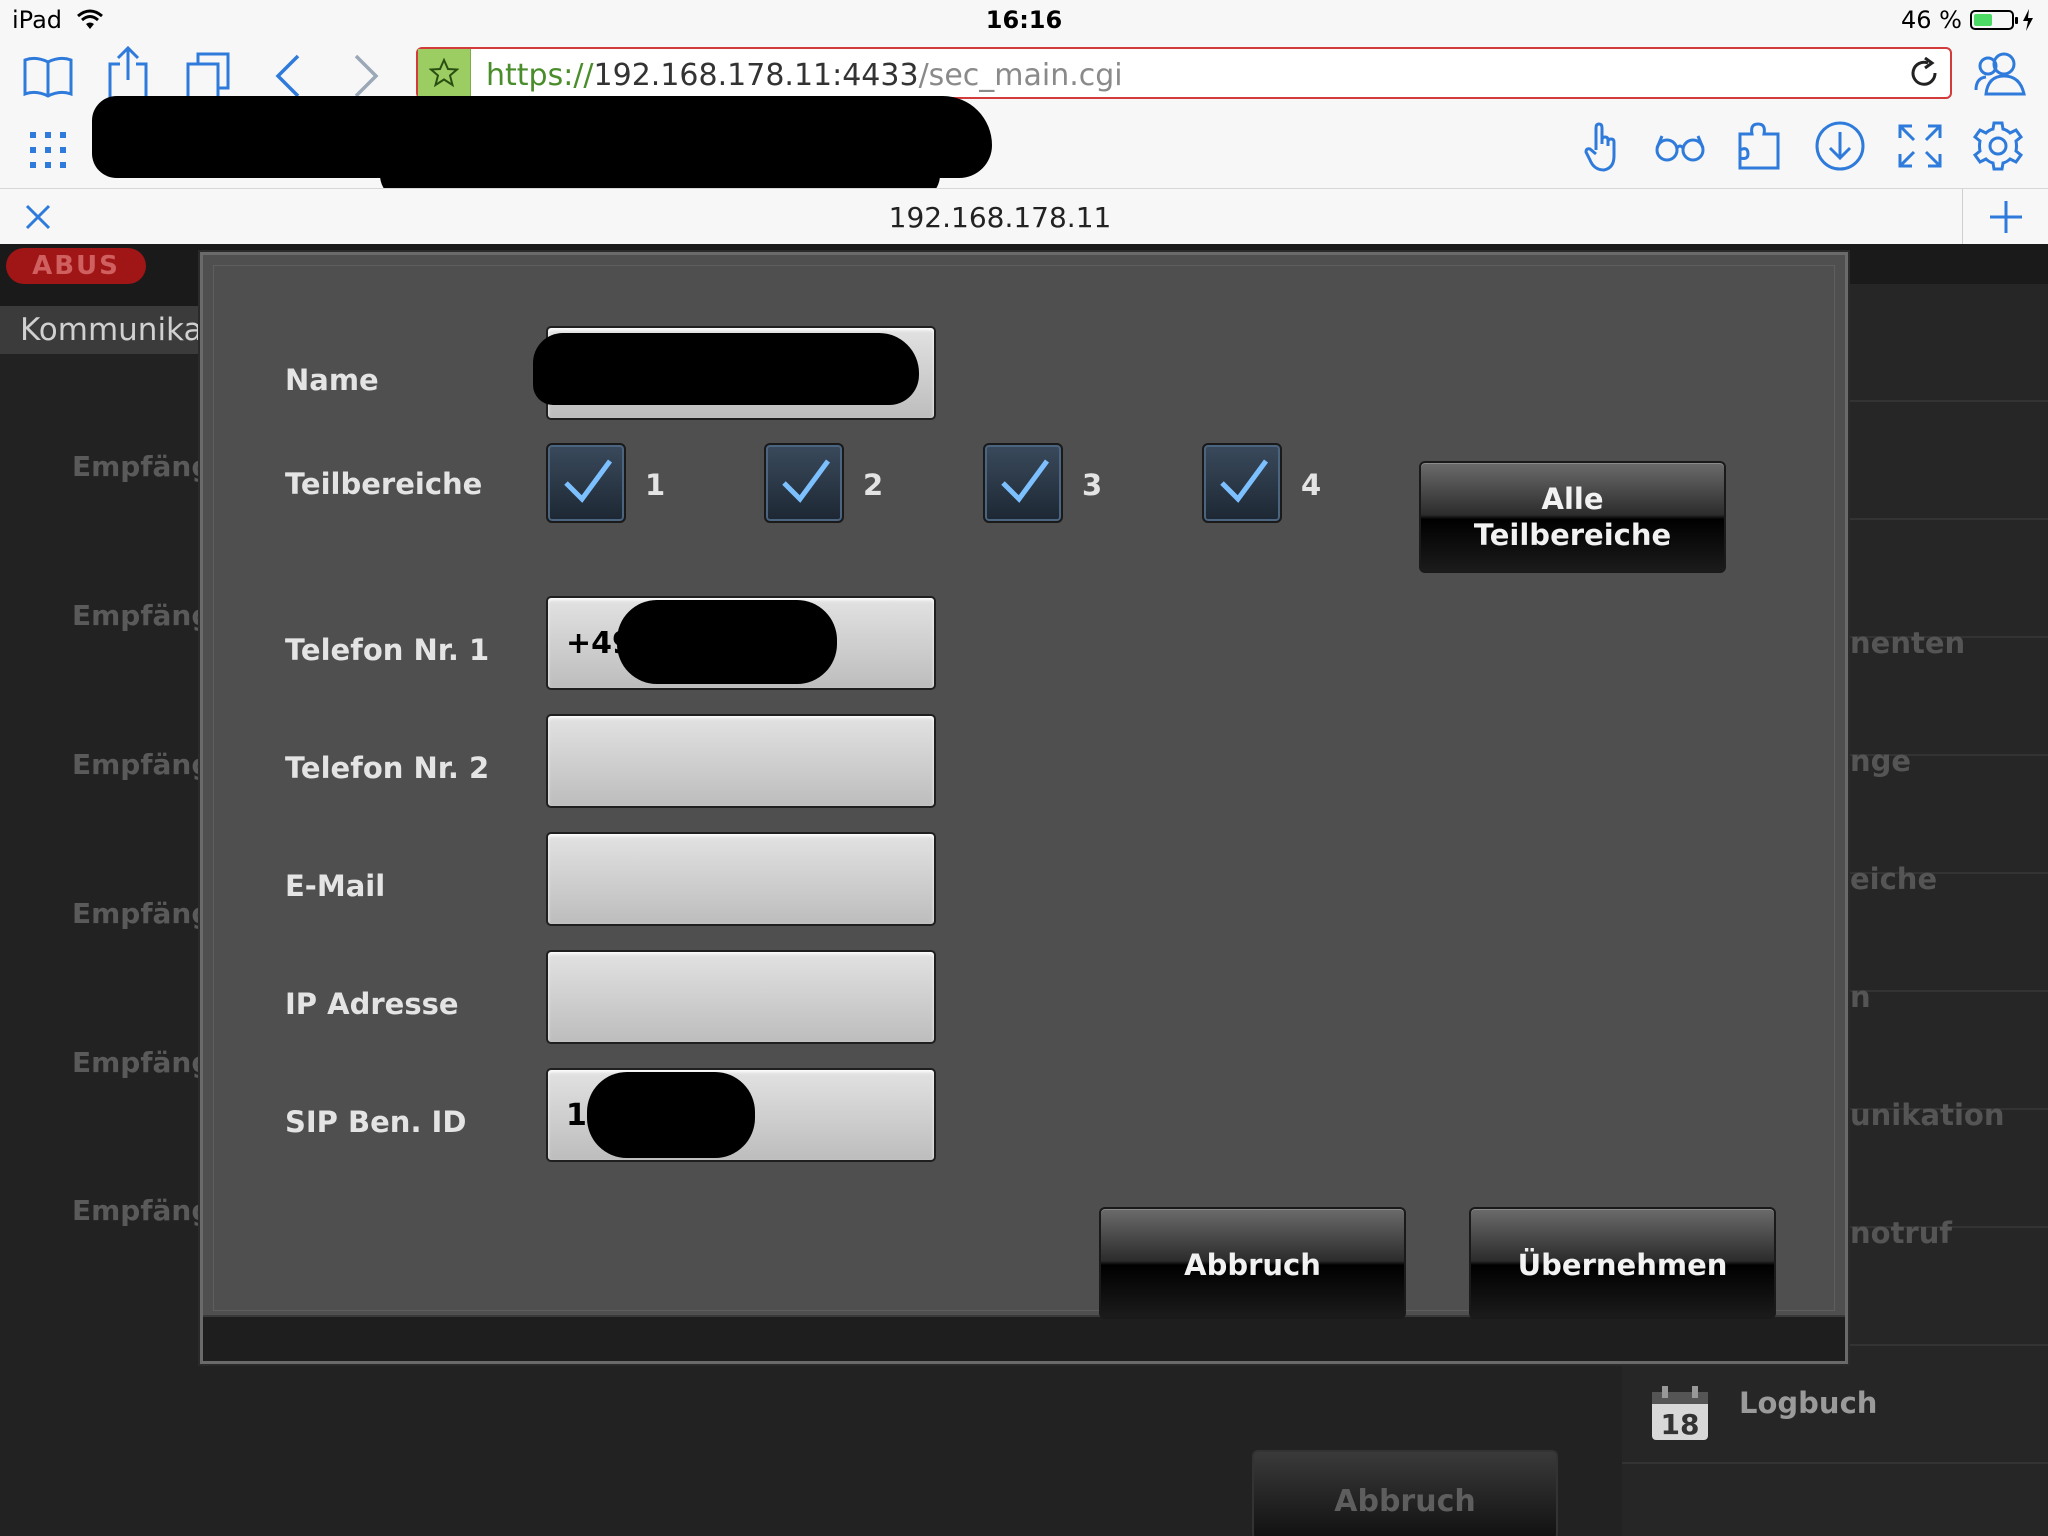 This screenshot has width=2048, height=1536. What do you see at coordinates (141, 1062) in the screenshot?
I see `receiver-row-5: Empfäng` at bounding box center [141, 1062].